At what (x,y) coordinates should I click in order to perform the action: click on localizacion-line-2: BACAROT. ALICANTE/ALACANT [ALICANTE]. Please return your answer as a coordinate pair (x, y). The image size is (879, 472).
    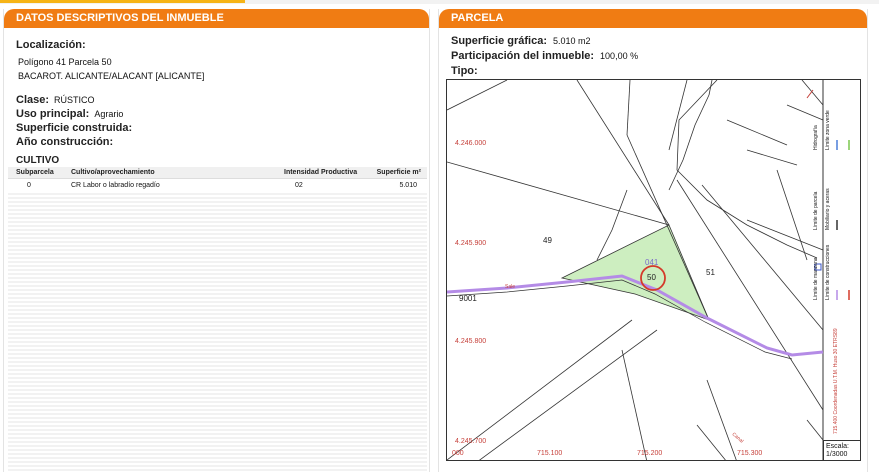
    Looking at the image, I should click on (111, 76).